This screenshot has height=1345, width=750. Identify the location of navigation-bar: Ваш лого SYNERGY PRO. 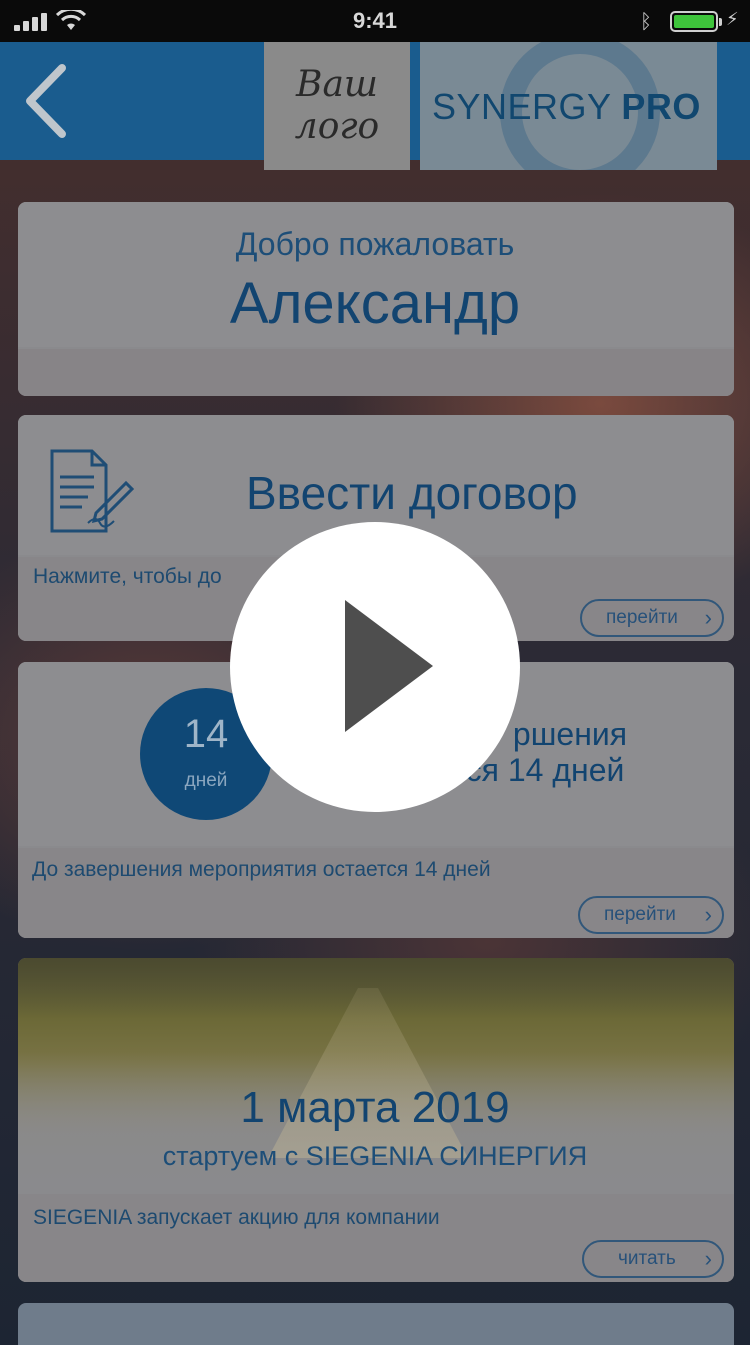
(375, 106).